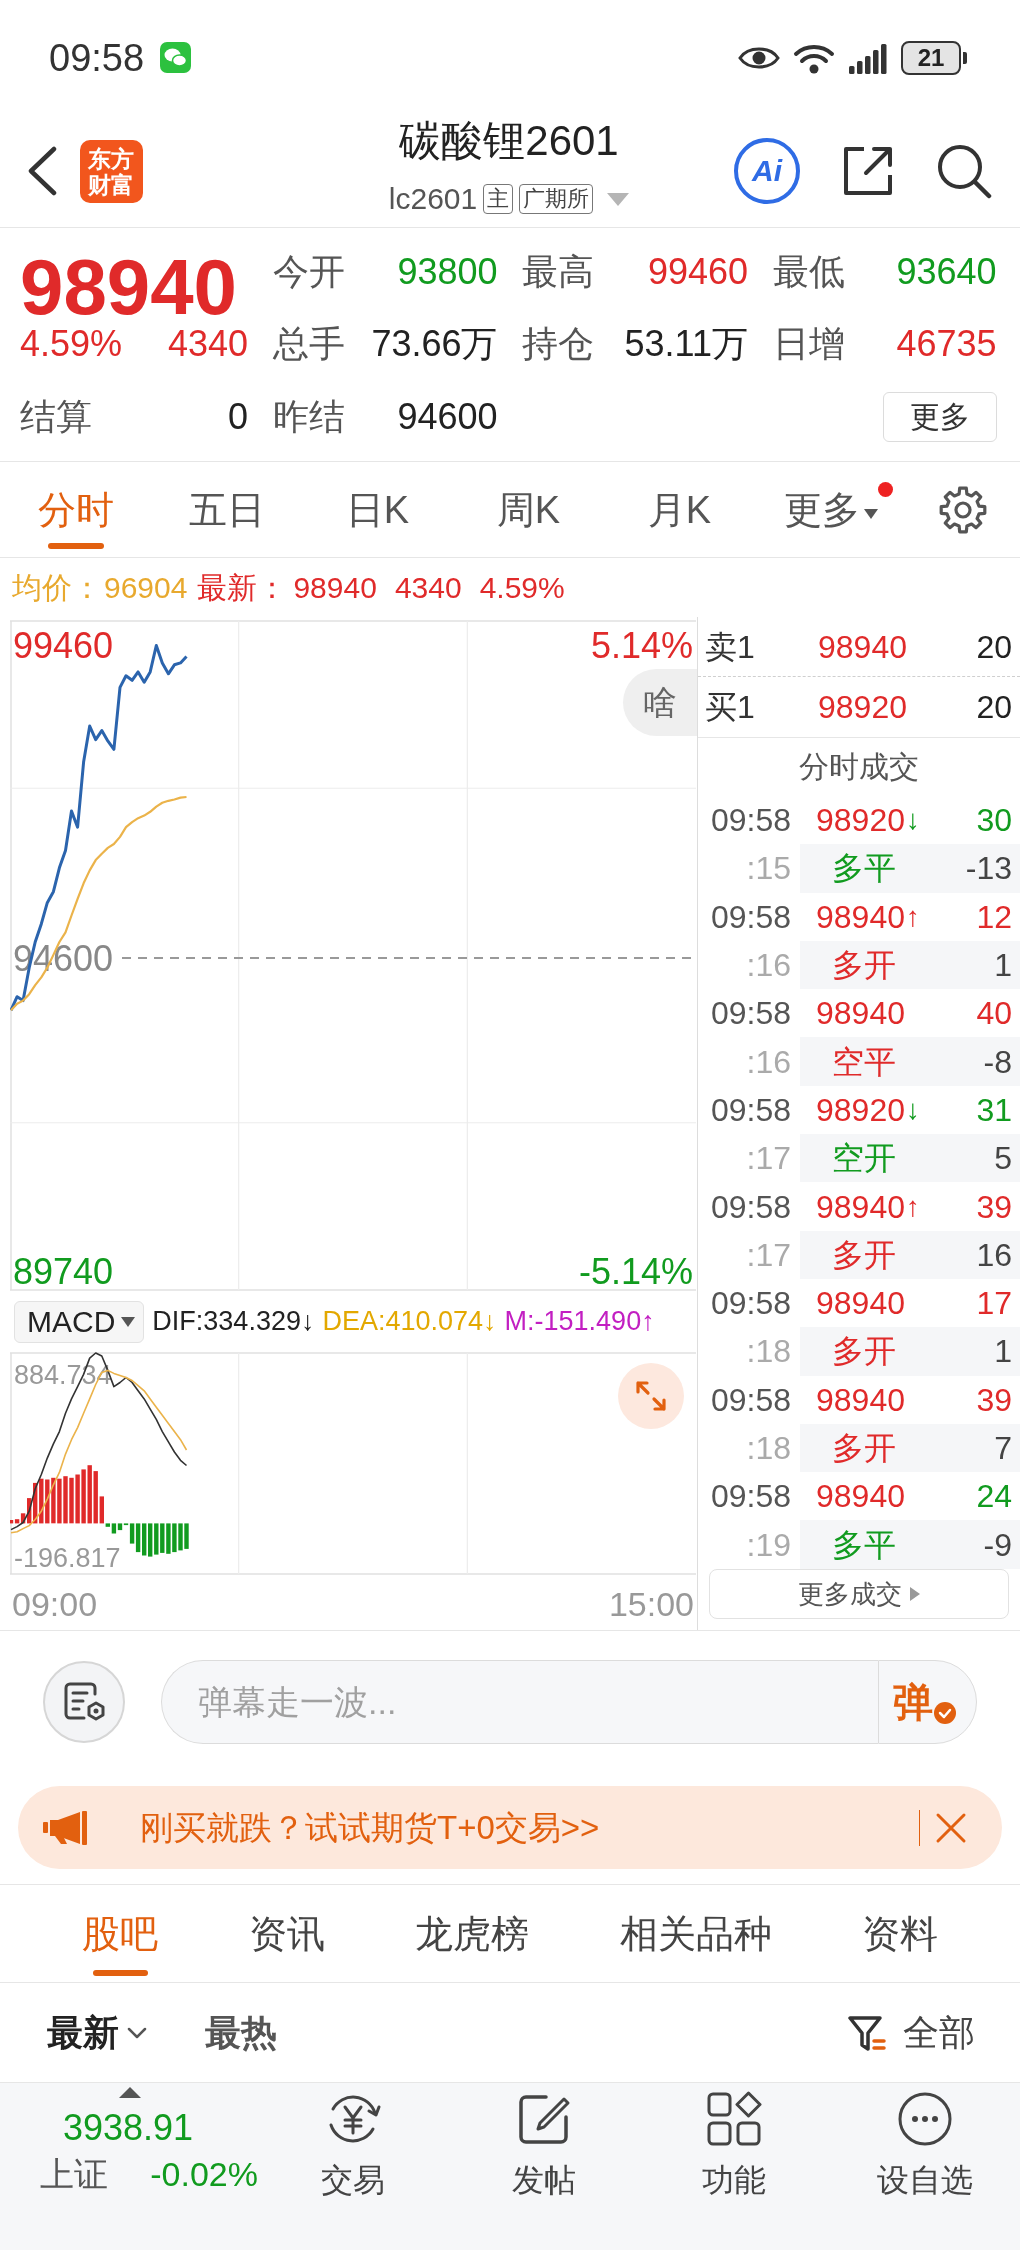 This screenshot has height=2250, width=1020. Describe the element at coordinates (63, 645) in the screenshot. I see `axis-label: 99460` at that location.